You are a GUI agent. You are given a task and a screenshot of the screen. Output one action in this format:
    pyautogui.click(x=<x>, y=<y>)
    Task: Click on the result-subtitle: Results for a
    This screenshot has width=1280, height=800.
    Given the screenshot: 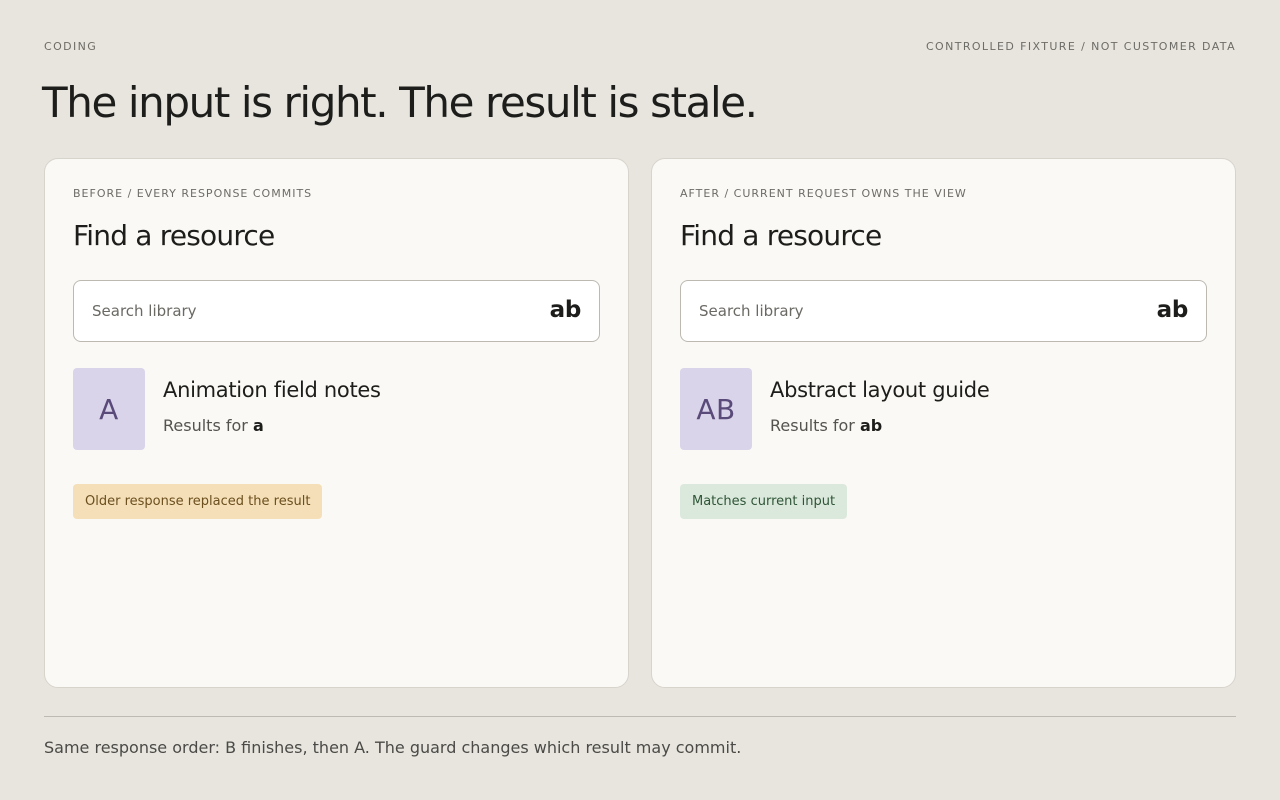 What is the action you would take?
    pyautogui.click(x=213, y=425)
    